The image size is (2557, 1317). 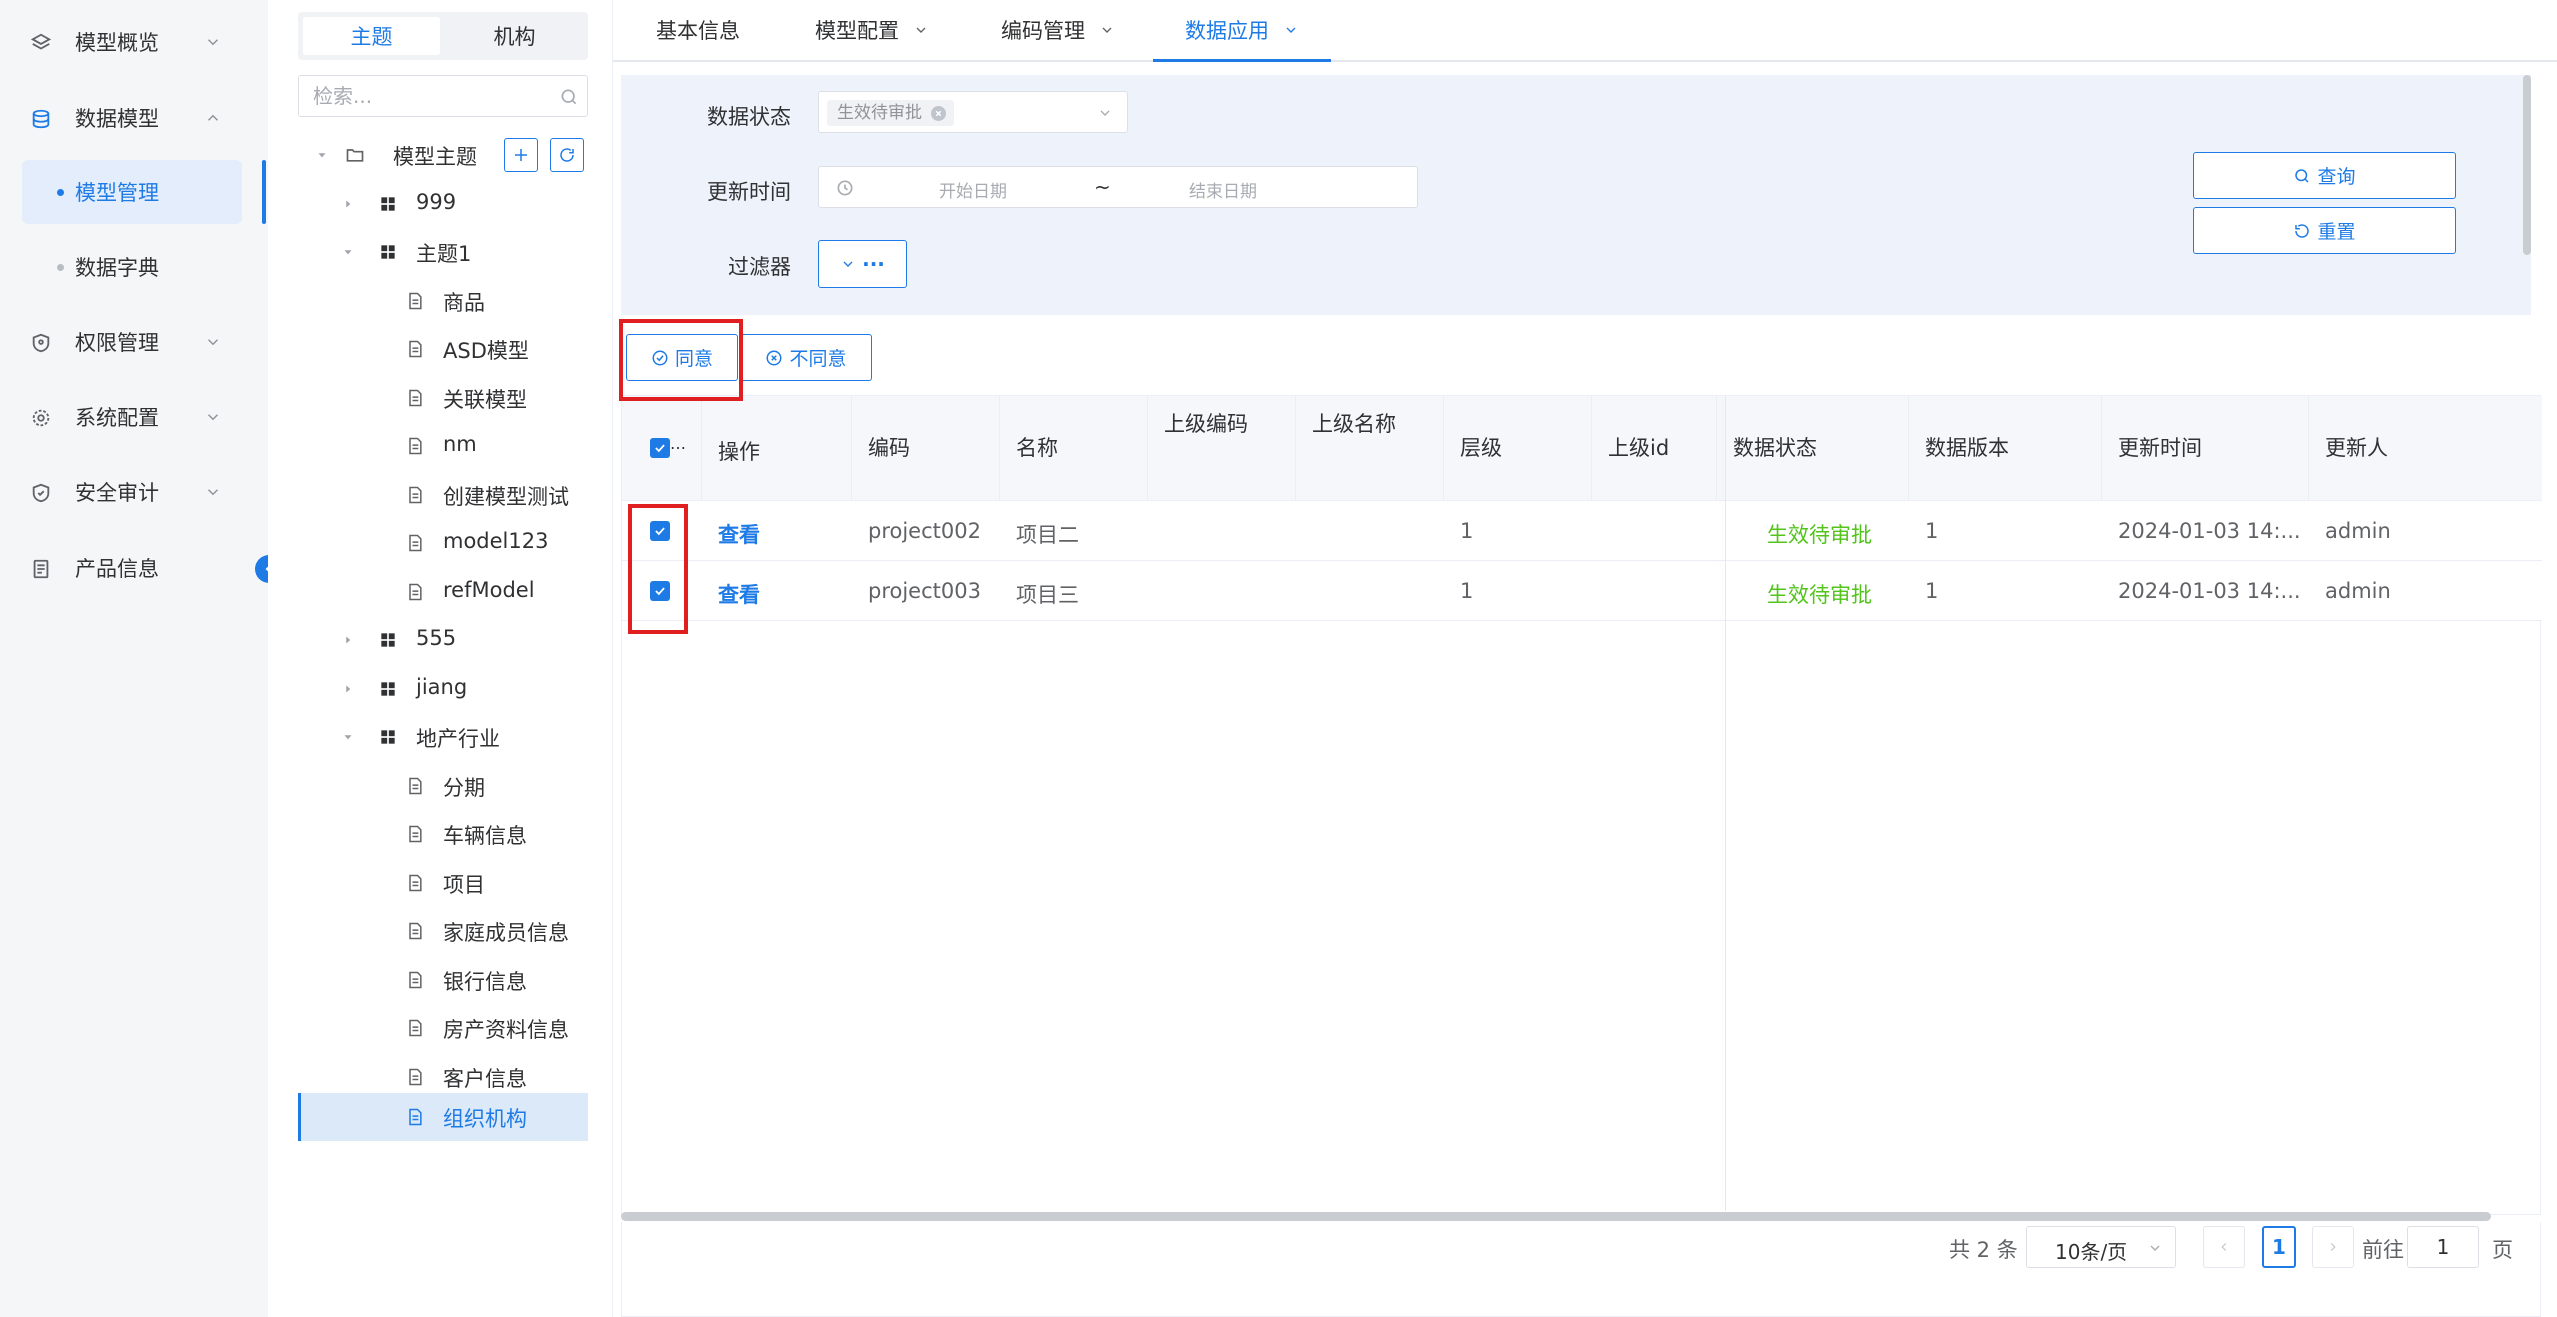 I want to click on goto-suffix: 页, so click(x=2502, y=1250).